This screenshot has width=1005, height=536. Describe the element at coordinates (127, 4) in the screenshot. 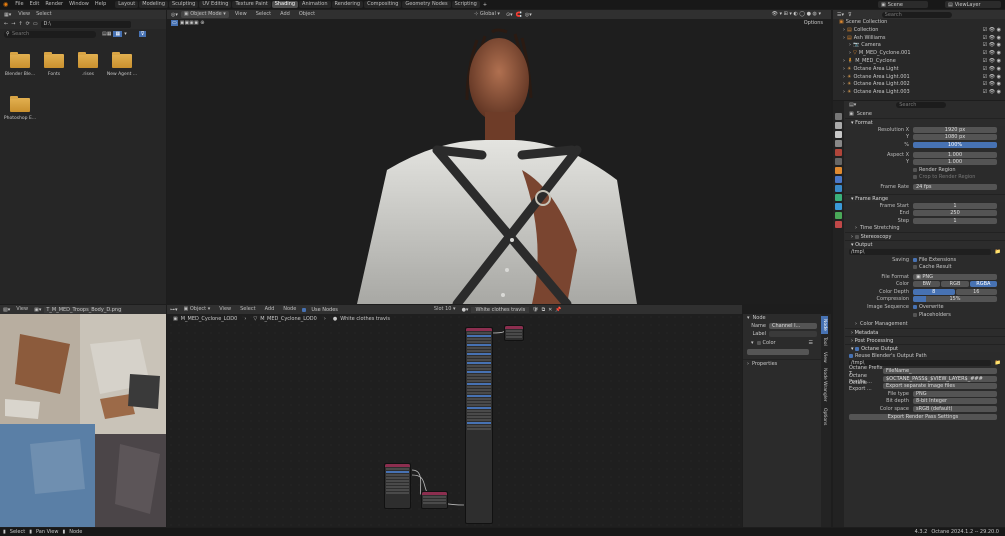

I see `workspace-tab-layout: Layout` at that location.